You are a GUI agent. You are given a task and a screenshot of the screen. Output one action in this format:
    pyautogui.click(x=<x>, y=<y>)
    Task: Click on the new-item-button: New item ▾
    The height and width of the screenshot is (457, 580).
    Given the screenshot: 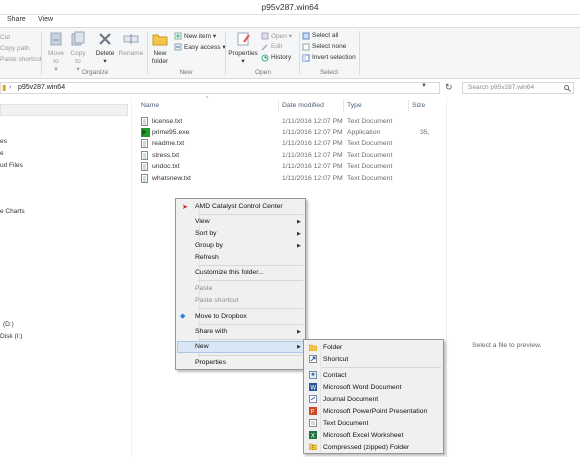 What is the action you would take?
    pyautogui.click(x=200, y=36)
    